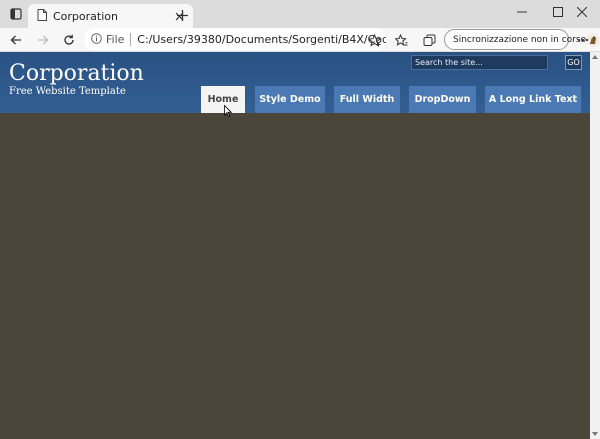 The image size is (600, 439). Describe the element at coordinates (67, 91) in the screenshot. I see `site-slogan: Free Website Template` at that location.